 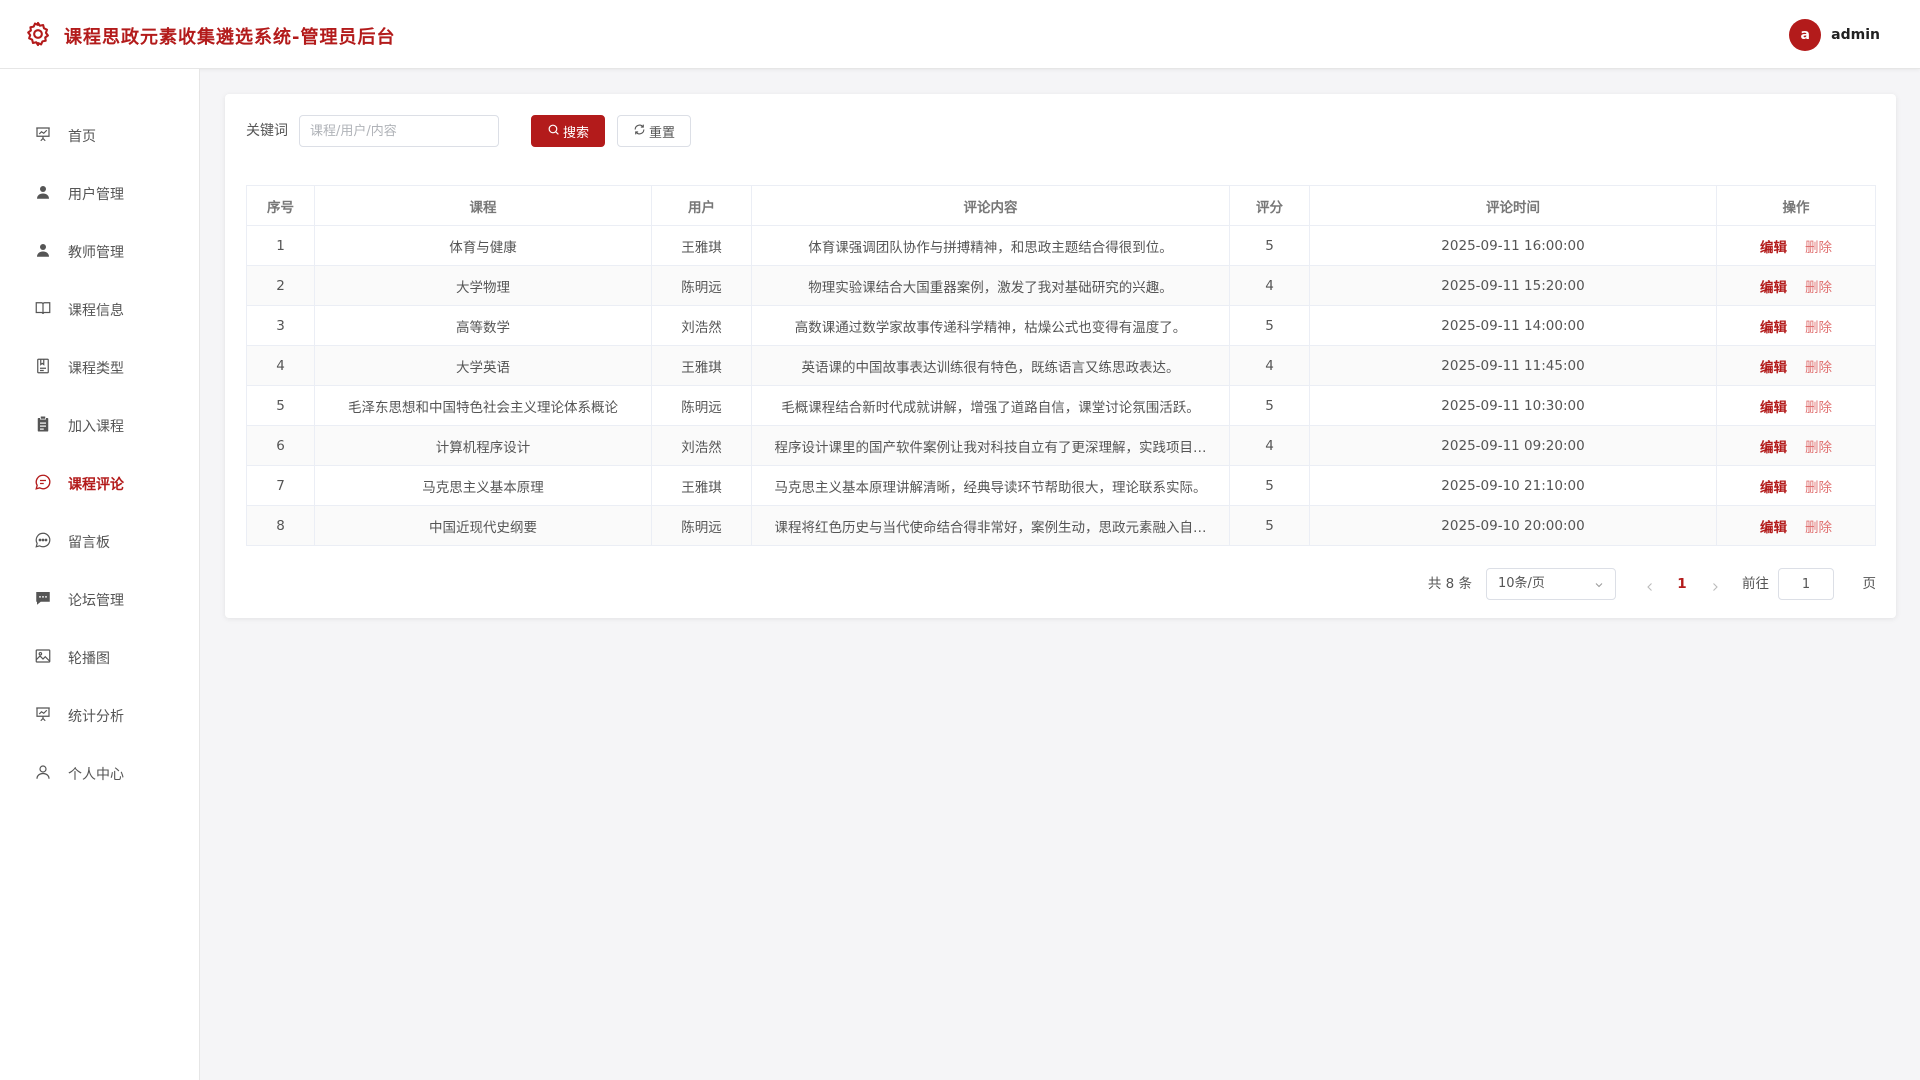 What do you see at coordinates (99, 774) in the screenshot?
I see `sidebar-item-personal-center: 个人中心` at bounding box center [99, 774].